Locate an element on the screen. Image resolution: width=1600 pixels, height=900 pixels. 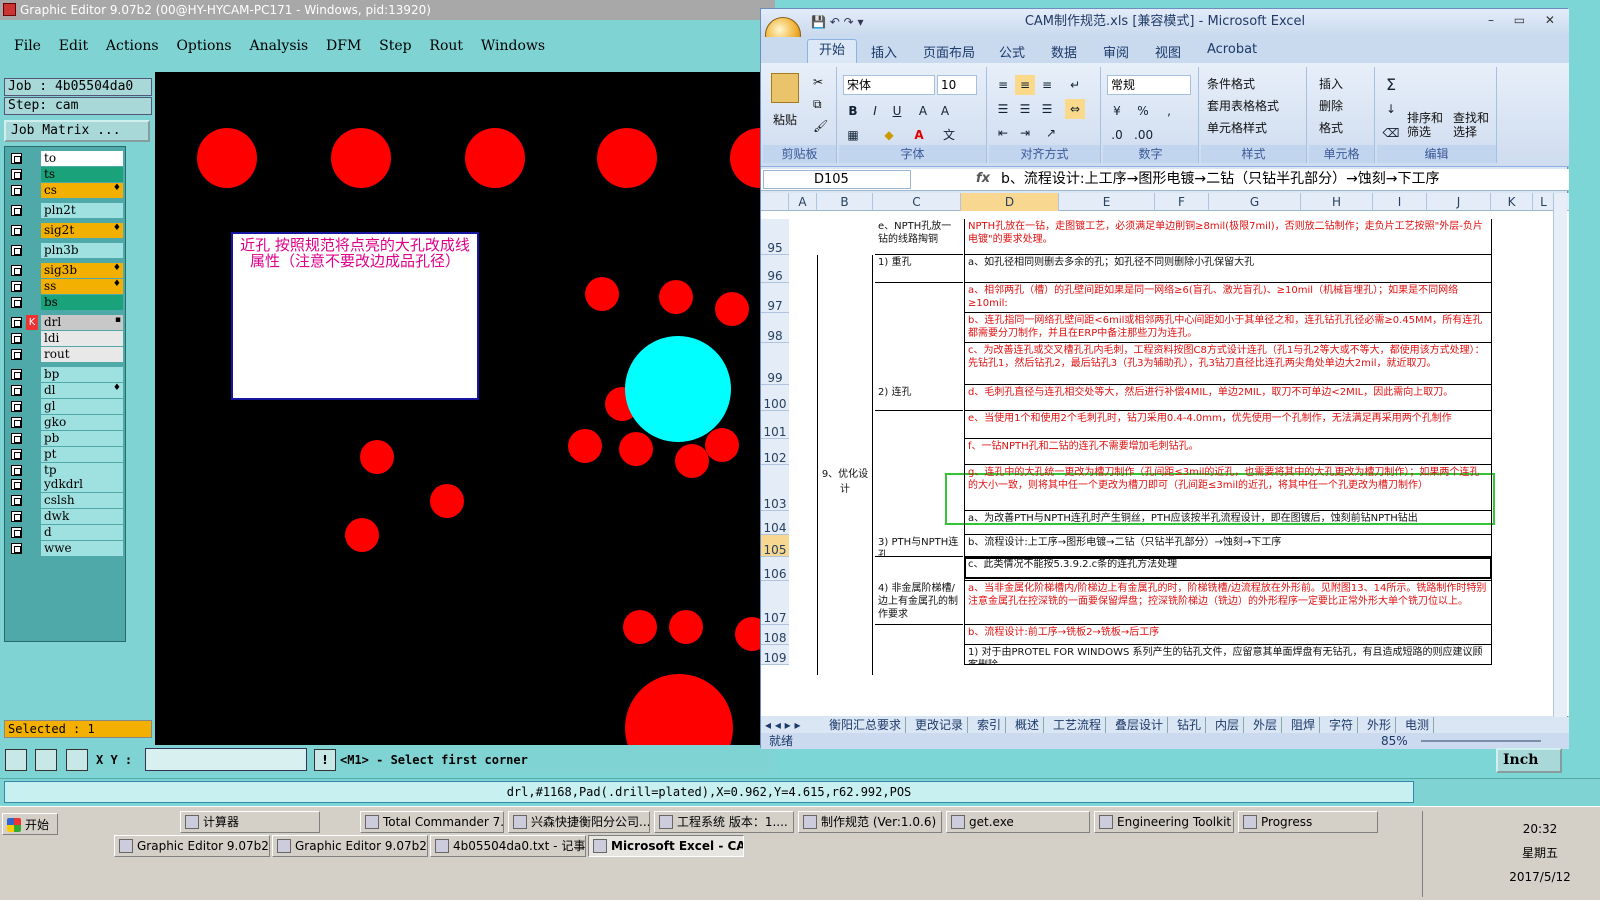
align-top-icon: ≡ is located at coordinates (1003, 85).